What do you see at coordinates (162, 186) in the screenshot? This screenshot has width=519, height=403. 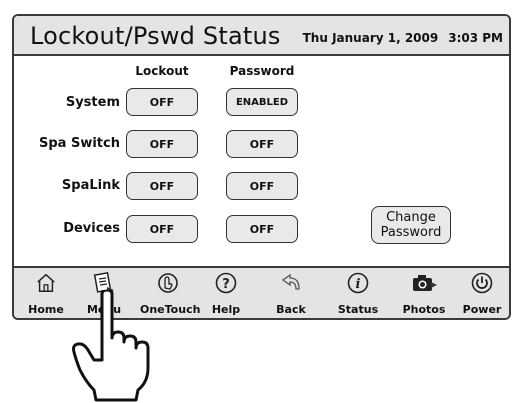 I see `spalink-lockout-button: OFF` at bounding box center [162, 186].